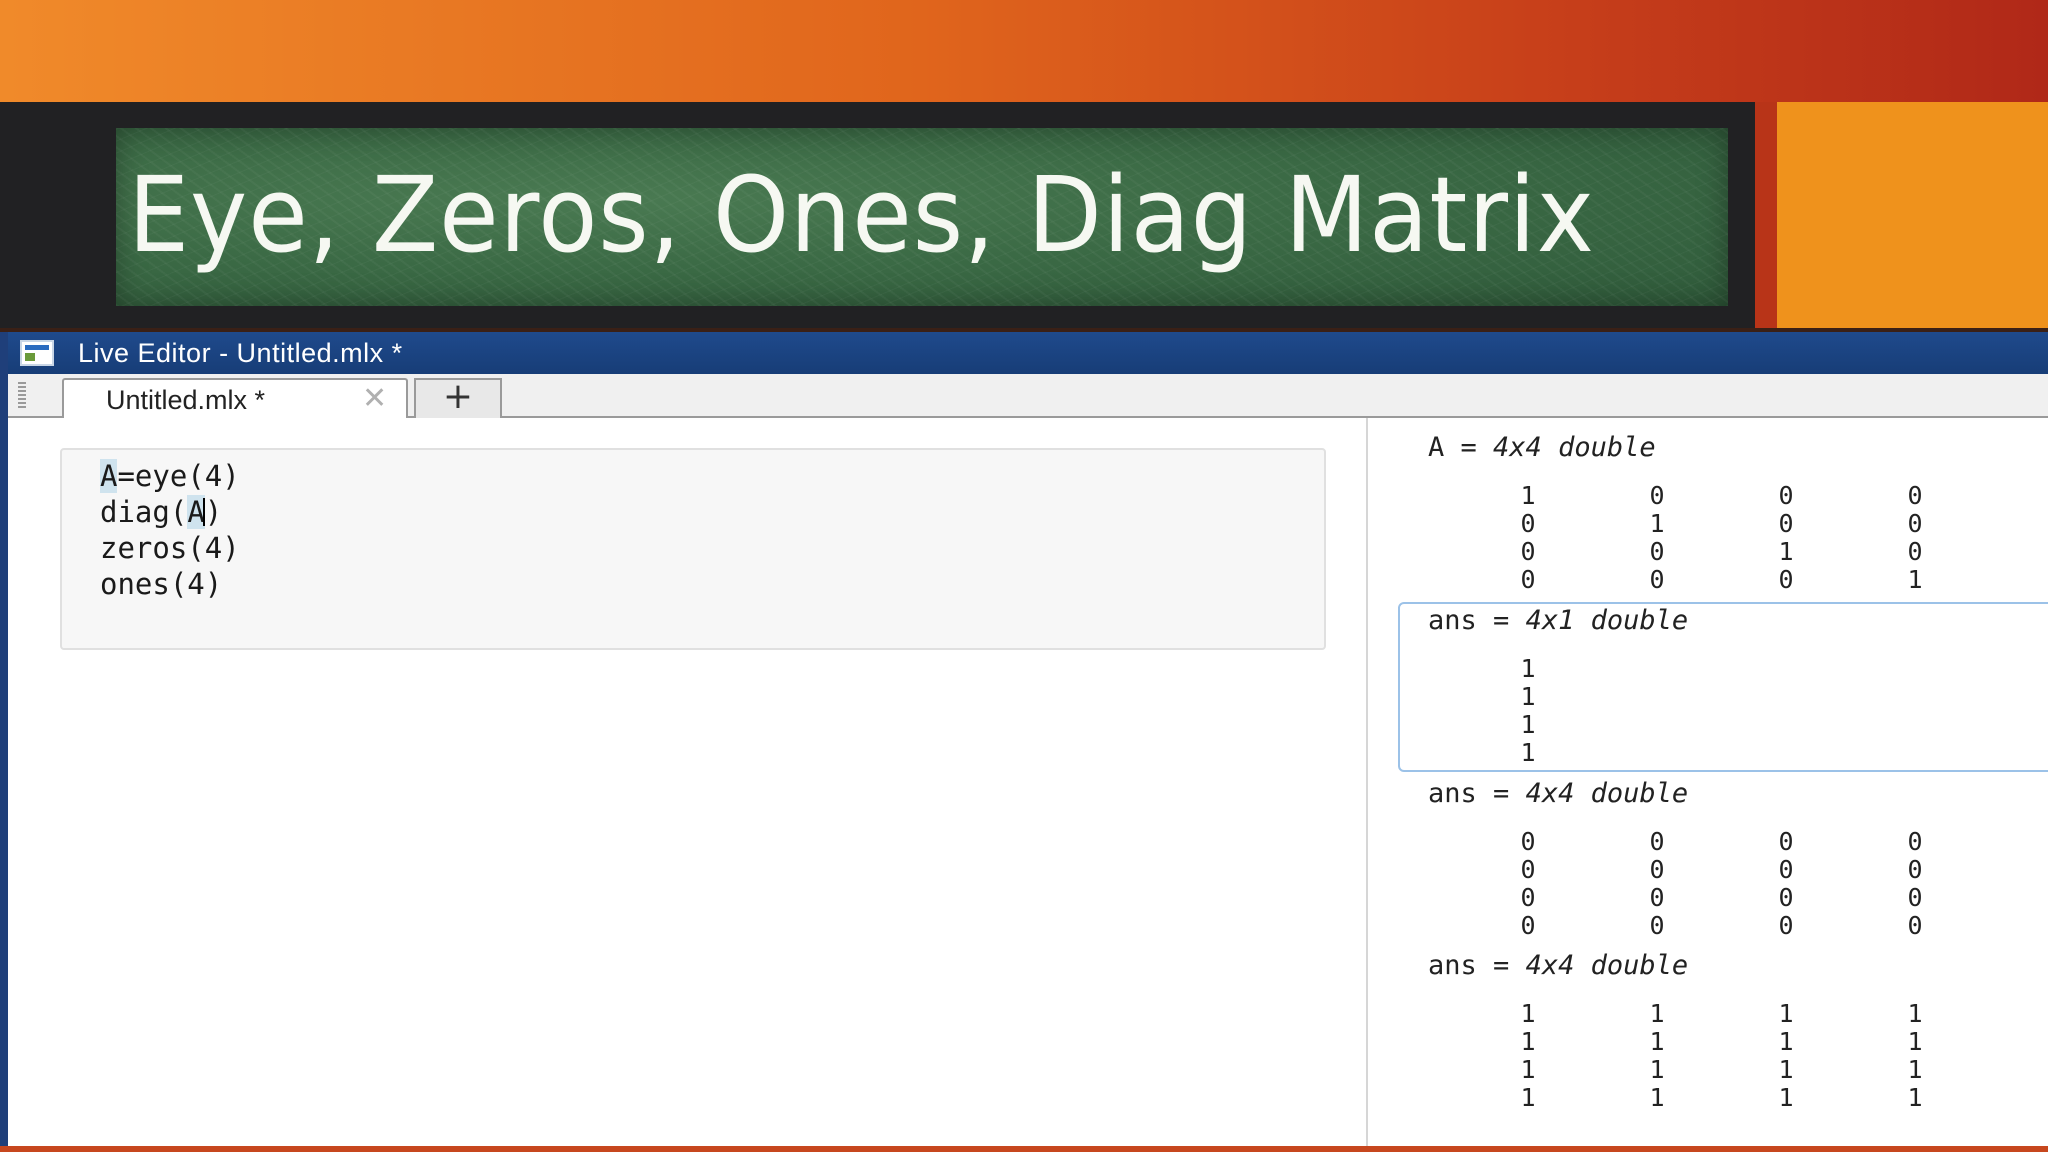 Image resolution: width=2048 pixels, height=1152 pixels. I want to click on output-header: ans = 4x1 double, so click(1558, 621).